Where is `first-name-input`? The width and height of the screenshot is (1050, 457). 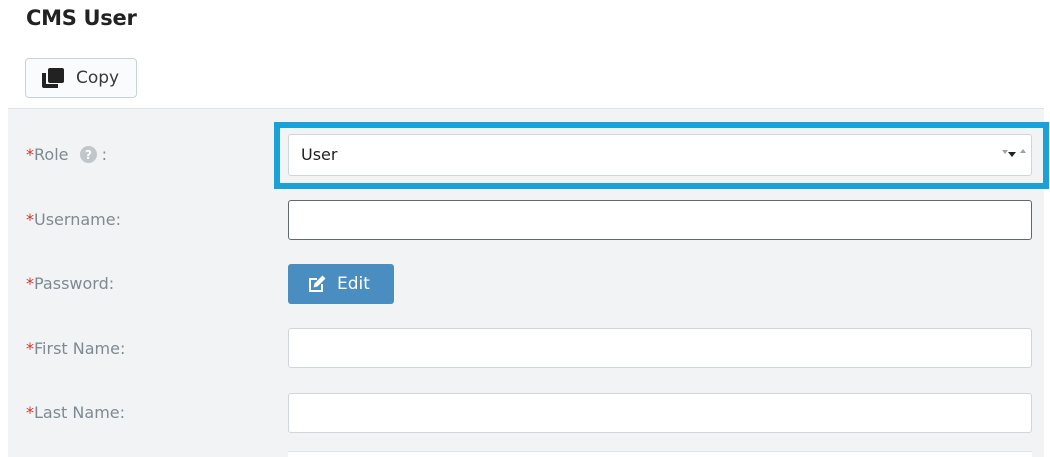 first-name-input is located at coordinates (660, 348).